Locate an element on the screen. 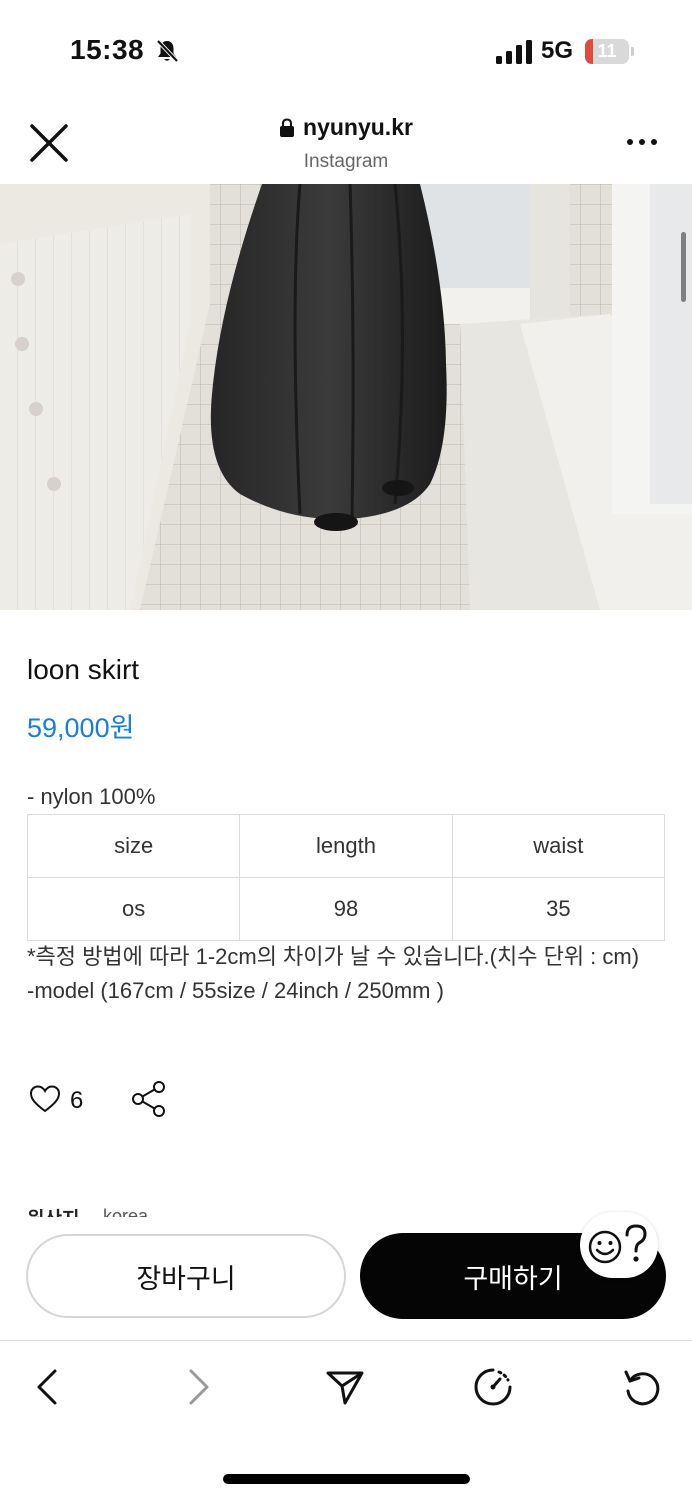 The height and width of the screenshot is (1500, 692). heart-icon is located at coordinates (45, 1099).